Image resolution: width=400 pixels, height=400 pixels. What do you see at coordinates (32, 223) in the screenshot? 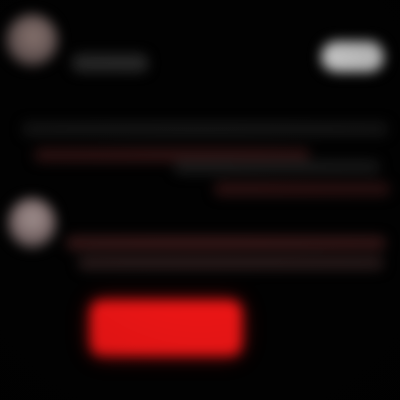
I see `reply-avatar-icon` at bounding box center [32, 223].